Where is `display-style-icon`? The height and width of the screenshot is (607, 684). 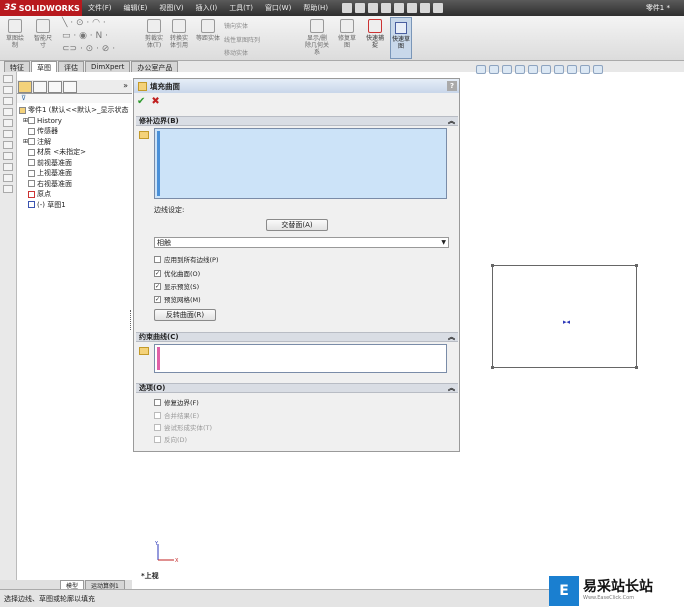
display-style-icon is located at coordinates (546, 69).